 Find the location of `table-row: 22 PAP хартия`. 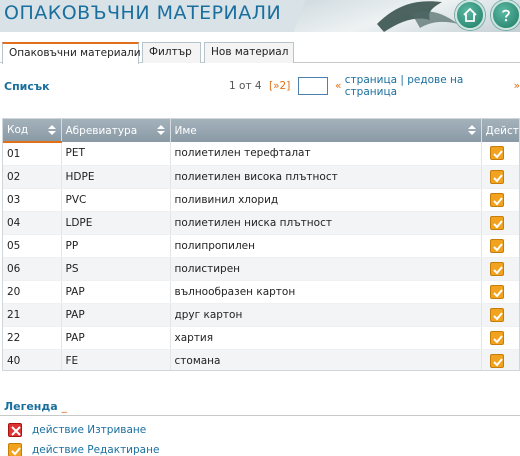

table-row: 22 PAP хартия is located at coordinates (261, 338).